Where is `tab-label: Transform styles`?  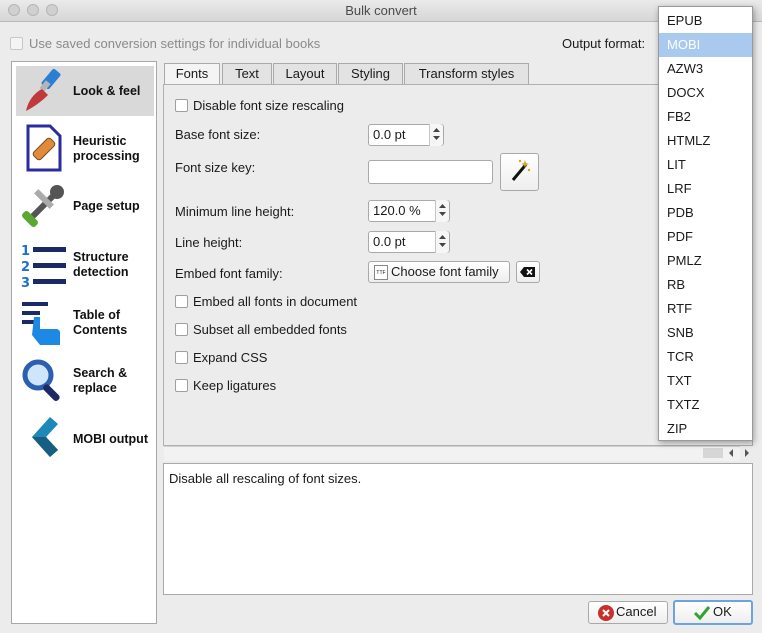
tab-label: Transform styles is located at coordinates (466, 73).